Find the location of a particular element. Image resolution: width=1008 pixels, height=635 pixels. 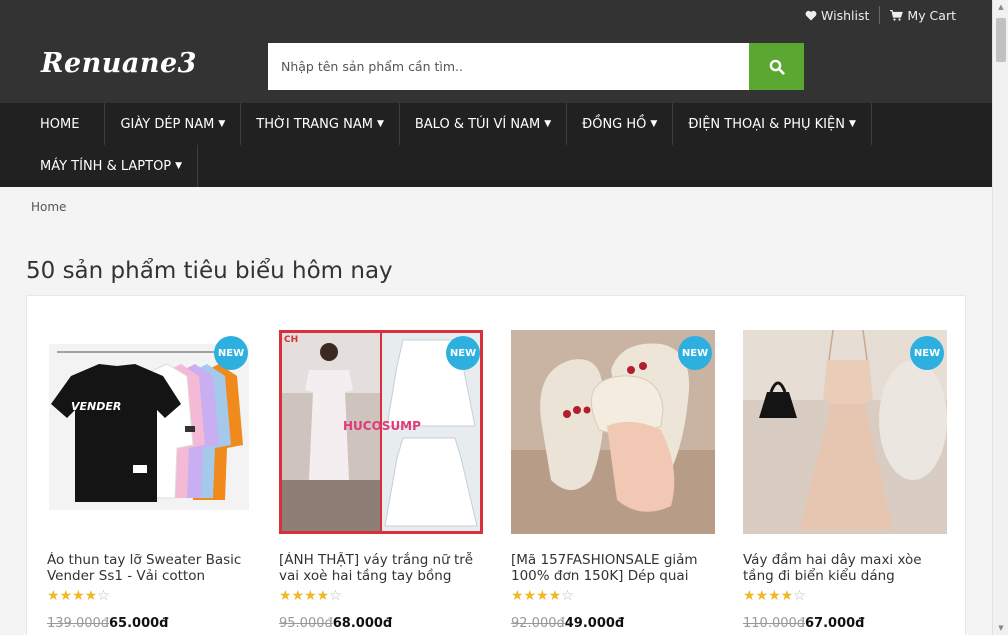

search-bar is located at coordinates (536, 66).